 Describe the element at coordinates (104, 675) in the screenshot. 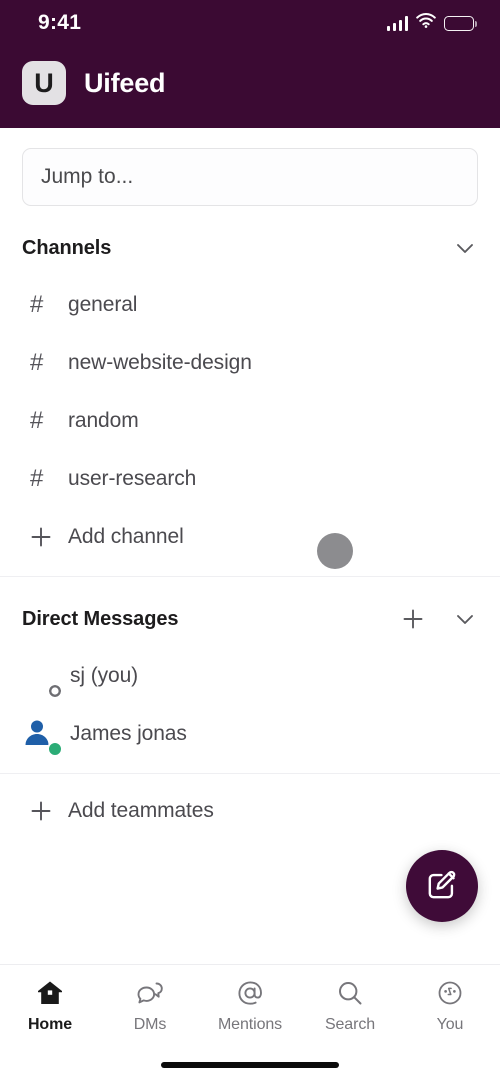

I see `dm-label: sj (you)` at that location.